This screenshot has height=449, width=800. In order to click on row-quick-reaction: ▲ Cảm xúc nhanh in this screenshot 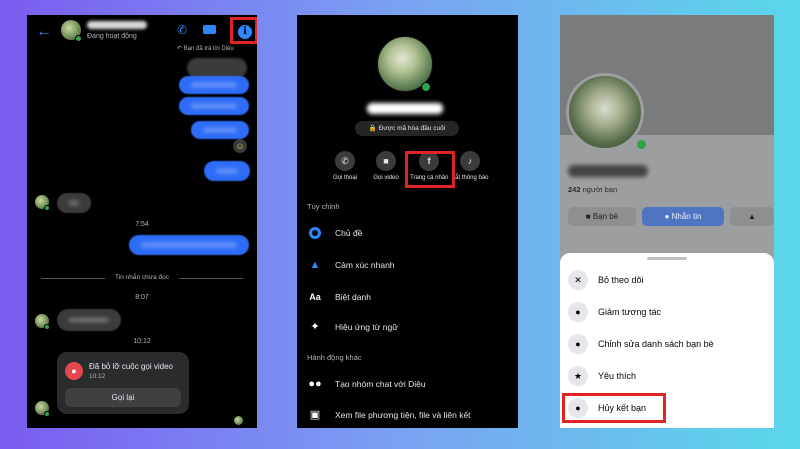, I will do `click(409, 265)`.